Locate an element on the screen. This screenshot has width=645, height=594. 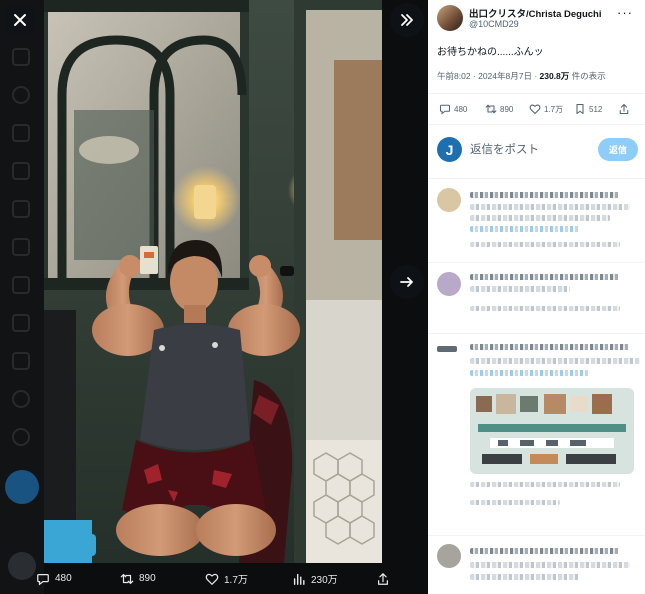
reply-input is located at coordinates (535, 150).